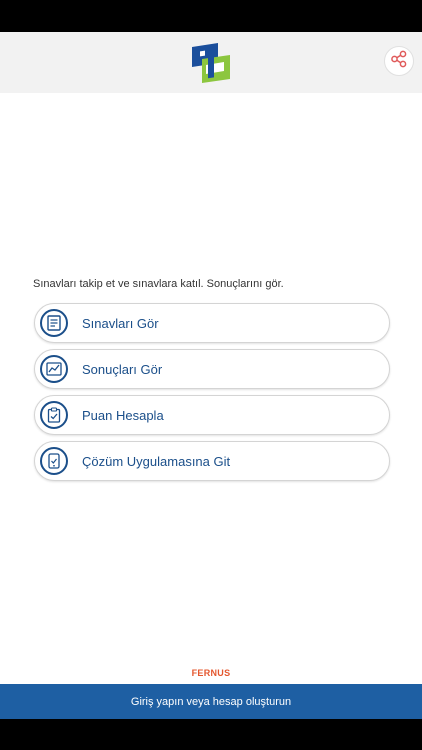 The width and height of the screenshot is (422, 750). I want to click on share-button, so click(399, 61).